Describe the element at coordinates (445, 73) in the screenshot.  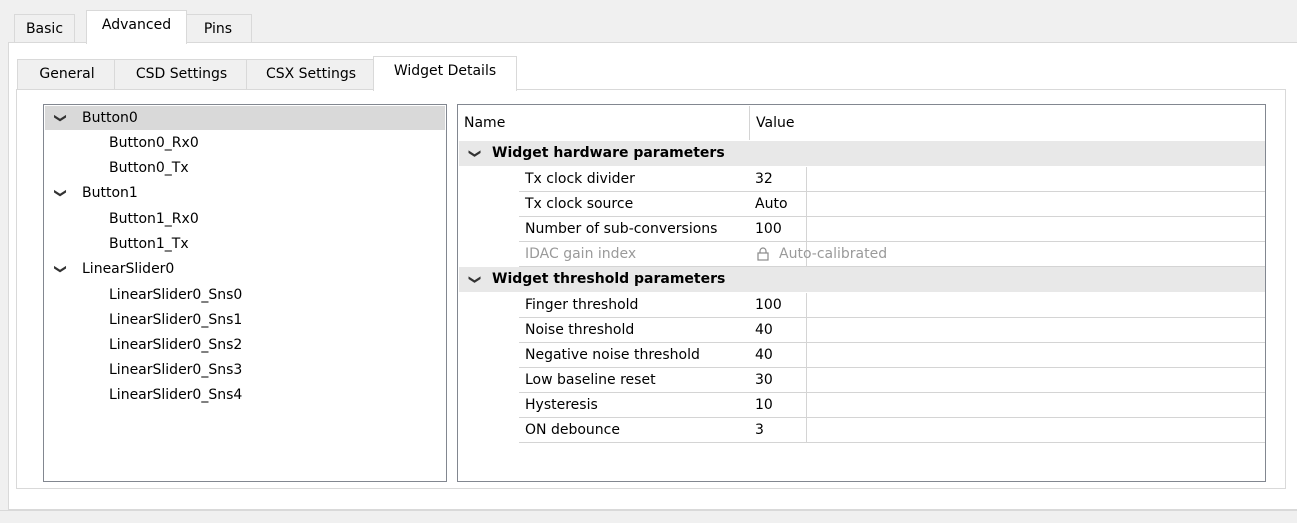
I see `tab-widget-details: Widget Details` at that location.